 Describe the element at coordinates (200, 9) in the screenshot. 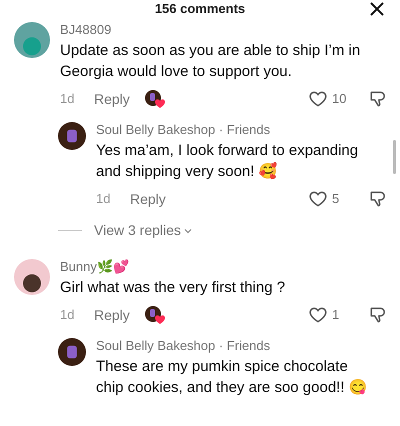

I see `comments-count-title: 156 comments` at that location.